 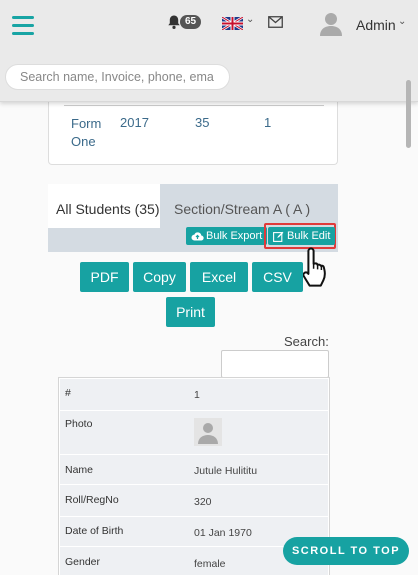 I want to click on student-photo, so click(x=208, y=432).